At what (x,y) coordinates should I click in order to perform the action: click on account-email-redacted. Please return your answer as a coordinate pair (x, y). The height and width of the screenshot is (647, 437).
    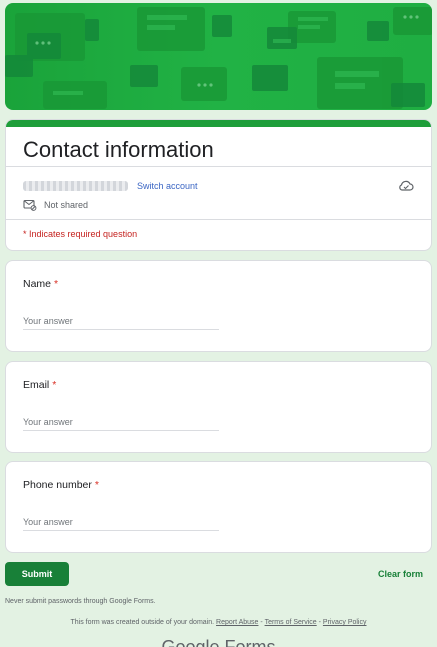
    Looking at the image, I should click on (75, 186).